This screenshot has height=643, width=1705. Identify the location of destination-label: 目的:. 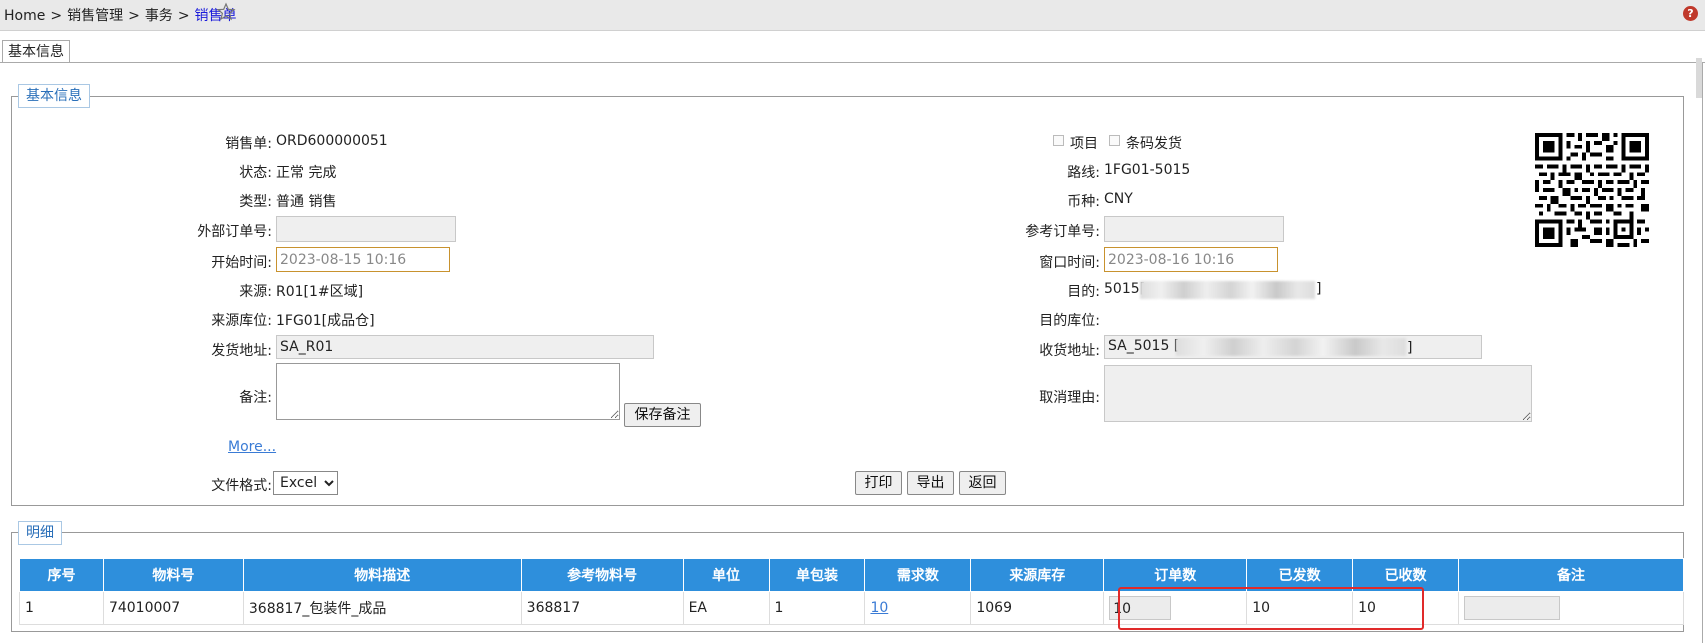
(1083, 292).